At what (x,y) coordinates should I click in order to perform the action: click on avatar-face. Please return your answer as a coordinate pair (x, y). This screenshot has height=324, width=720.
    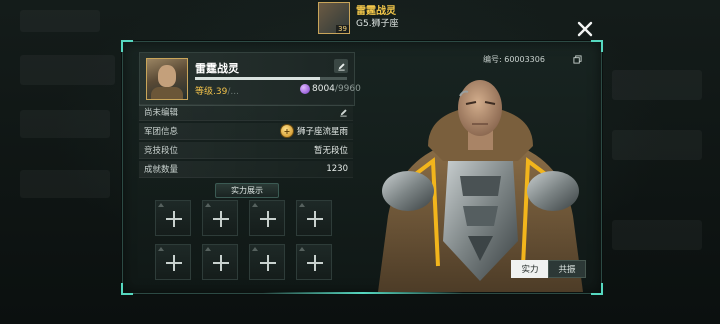
    Looking at the image, I should click on (167, 76).